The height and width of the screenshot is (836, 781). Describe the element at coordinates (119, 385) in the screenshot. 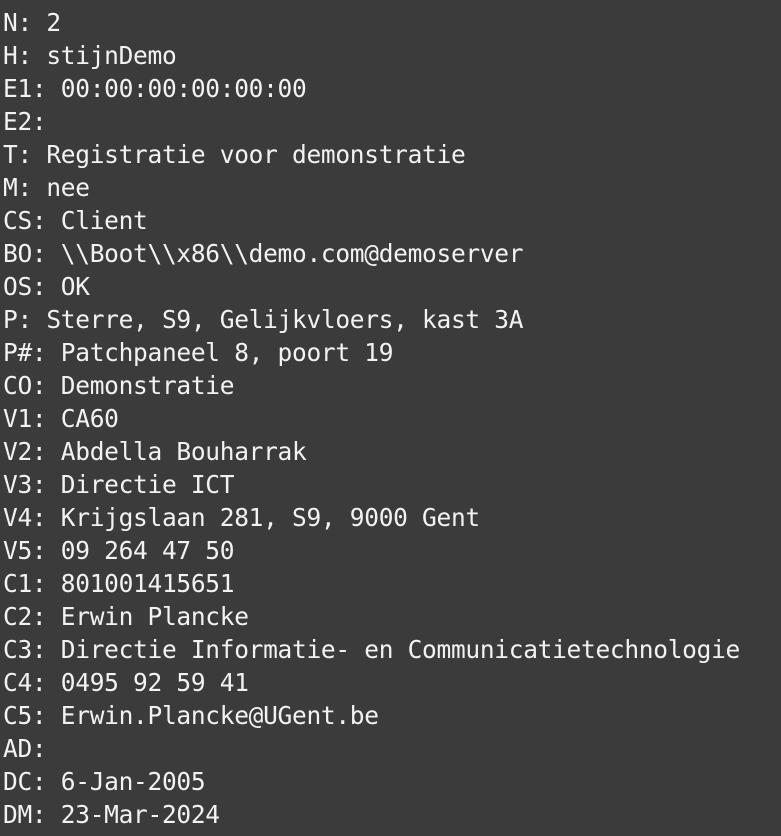

I see `line-co: CO: Demonstratie` at that location.